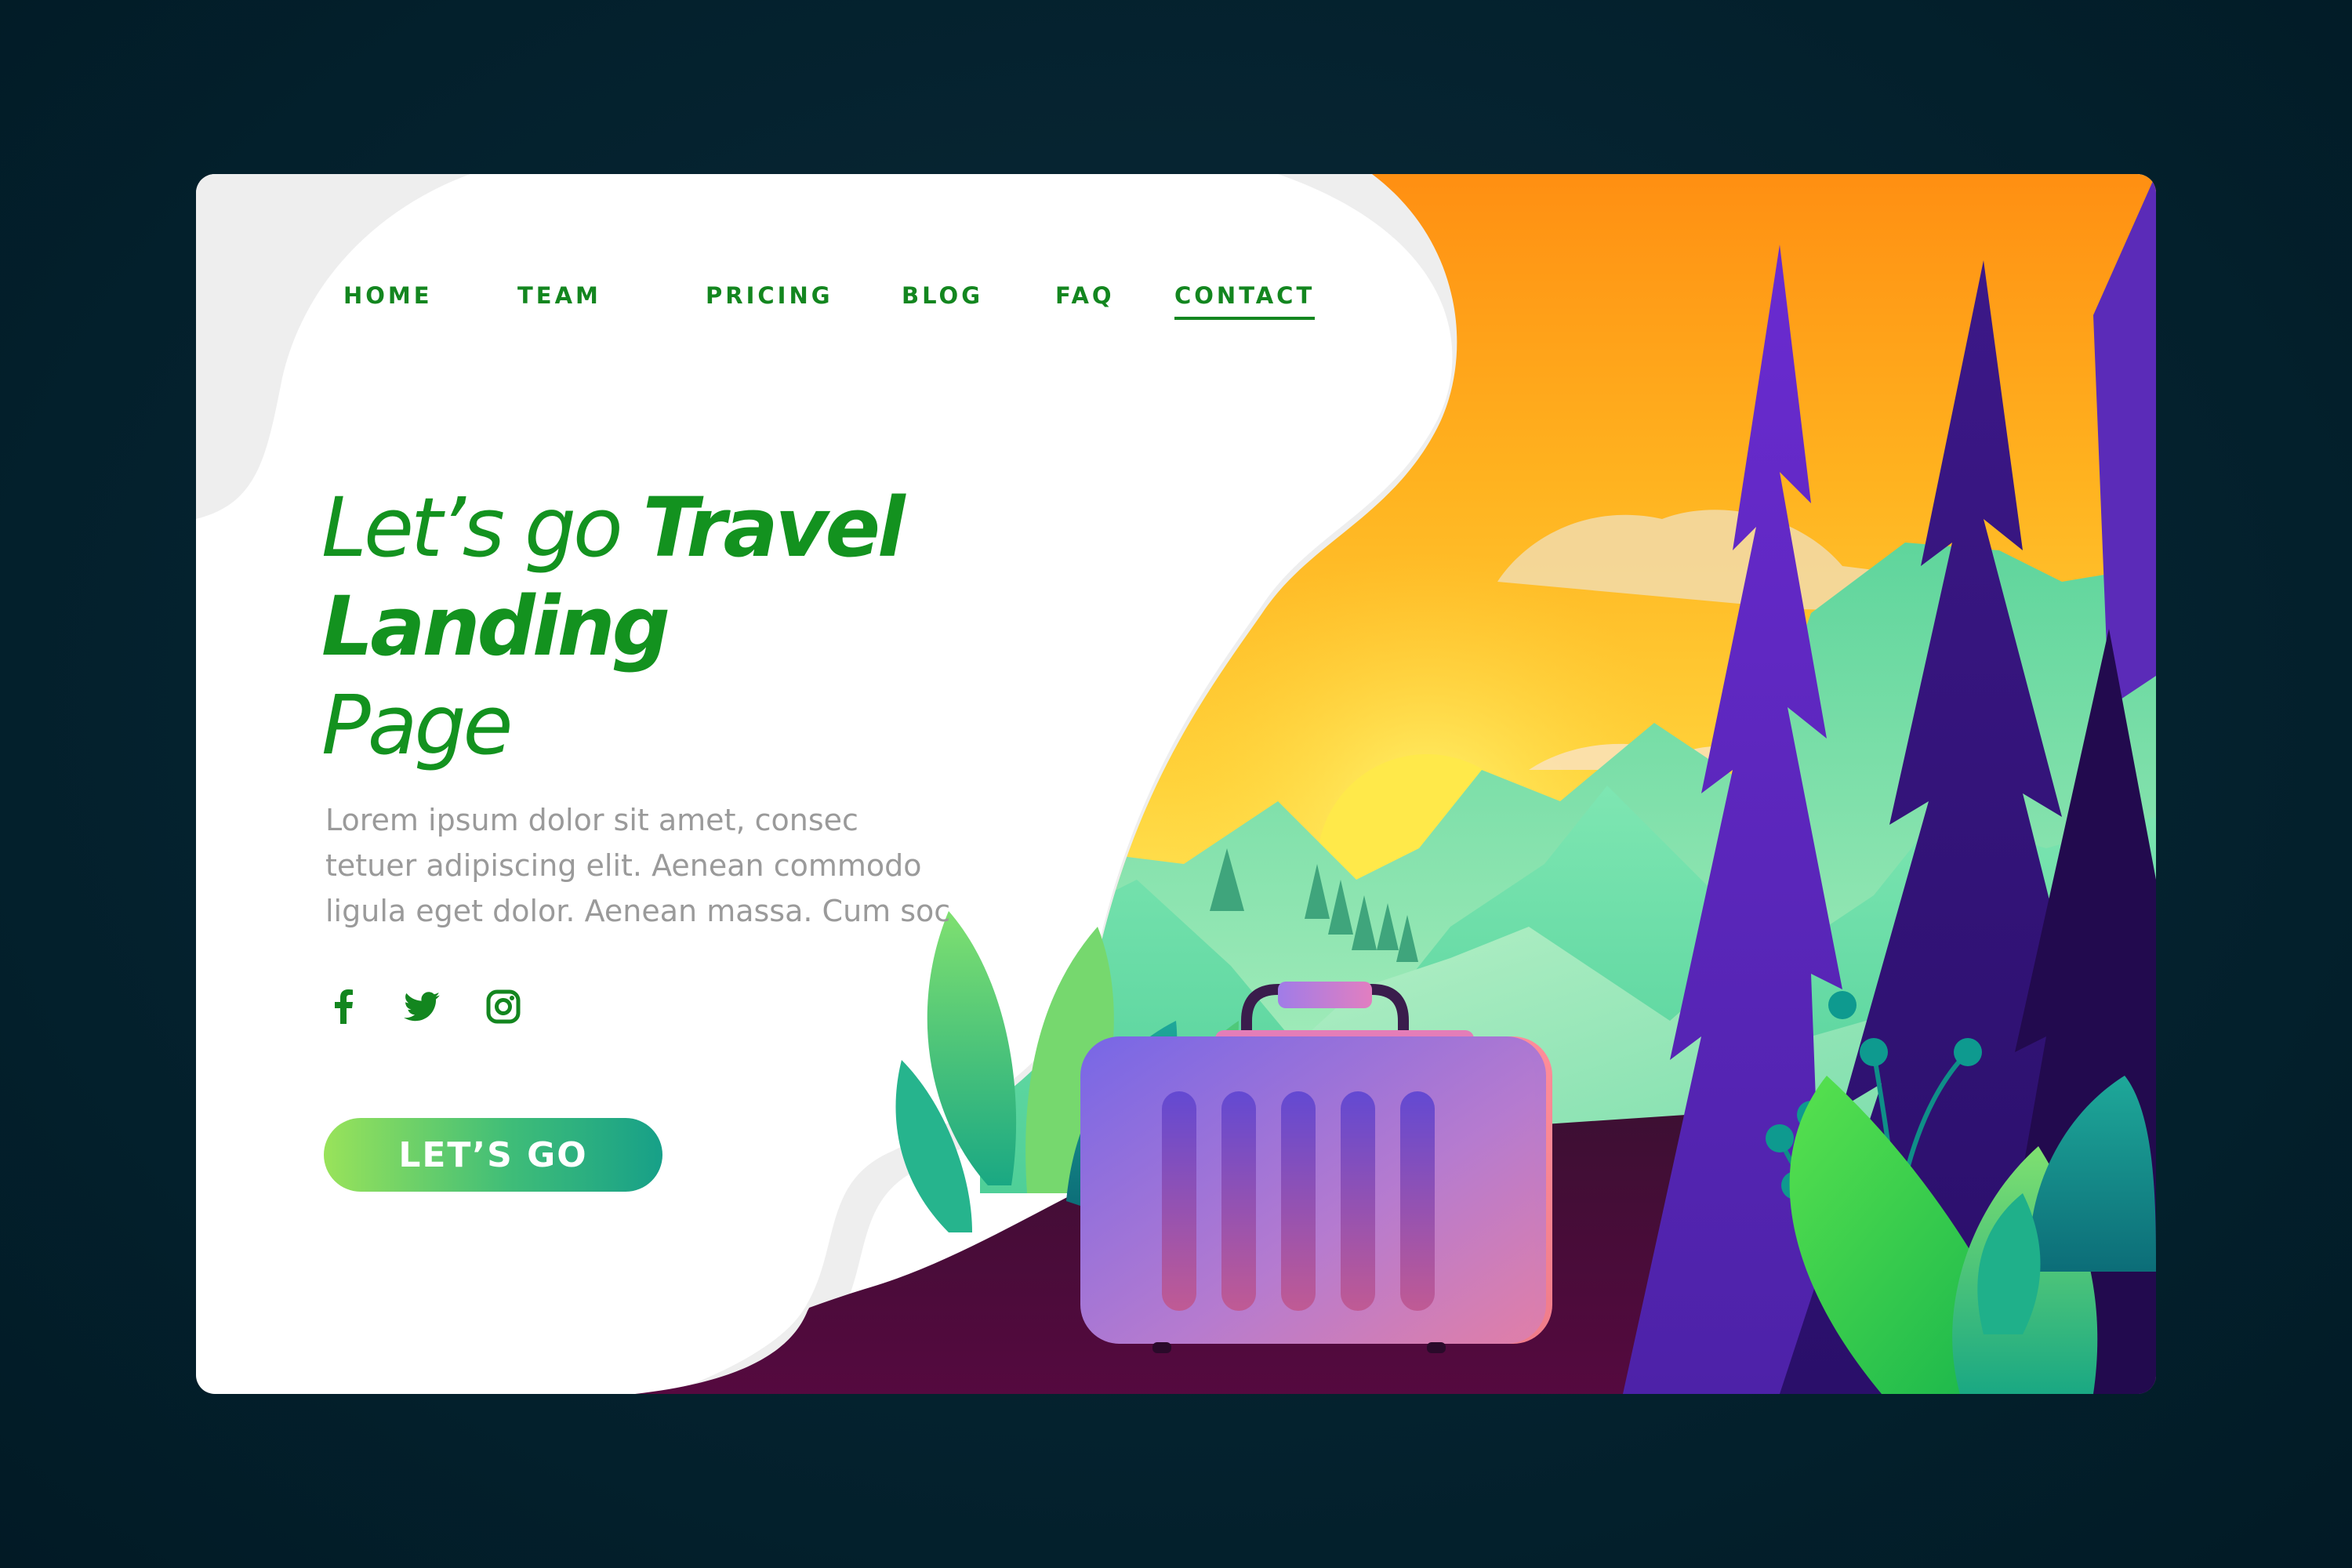  I want to click on nav-contact: CONTACT, so click(1245, 301).